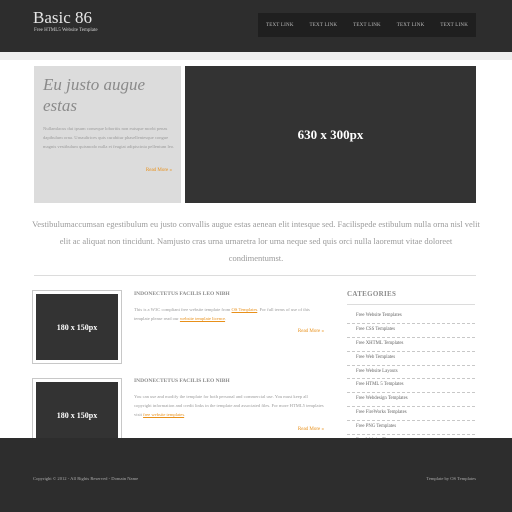 This screenshot has height=512, width=512. I want to click on nav-link-4: TEXT LINK, so click(411, 25).